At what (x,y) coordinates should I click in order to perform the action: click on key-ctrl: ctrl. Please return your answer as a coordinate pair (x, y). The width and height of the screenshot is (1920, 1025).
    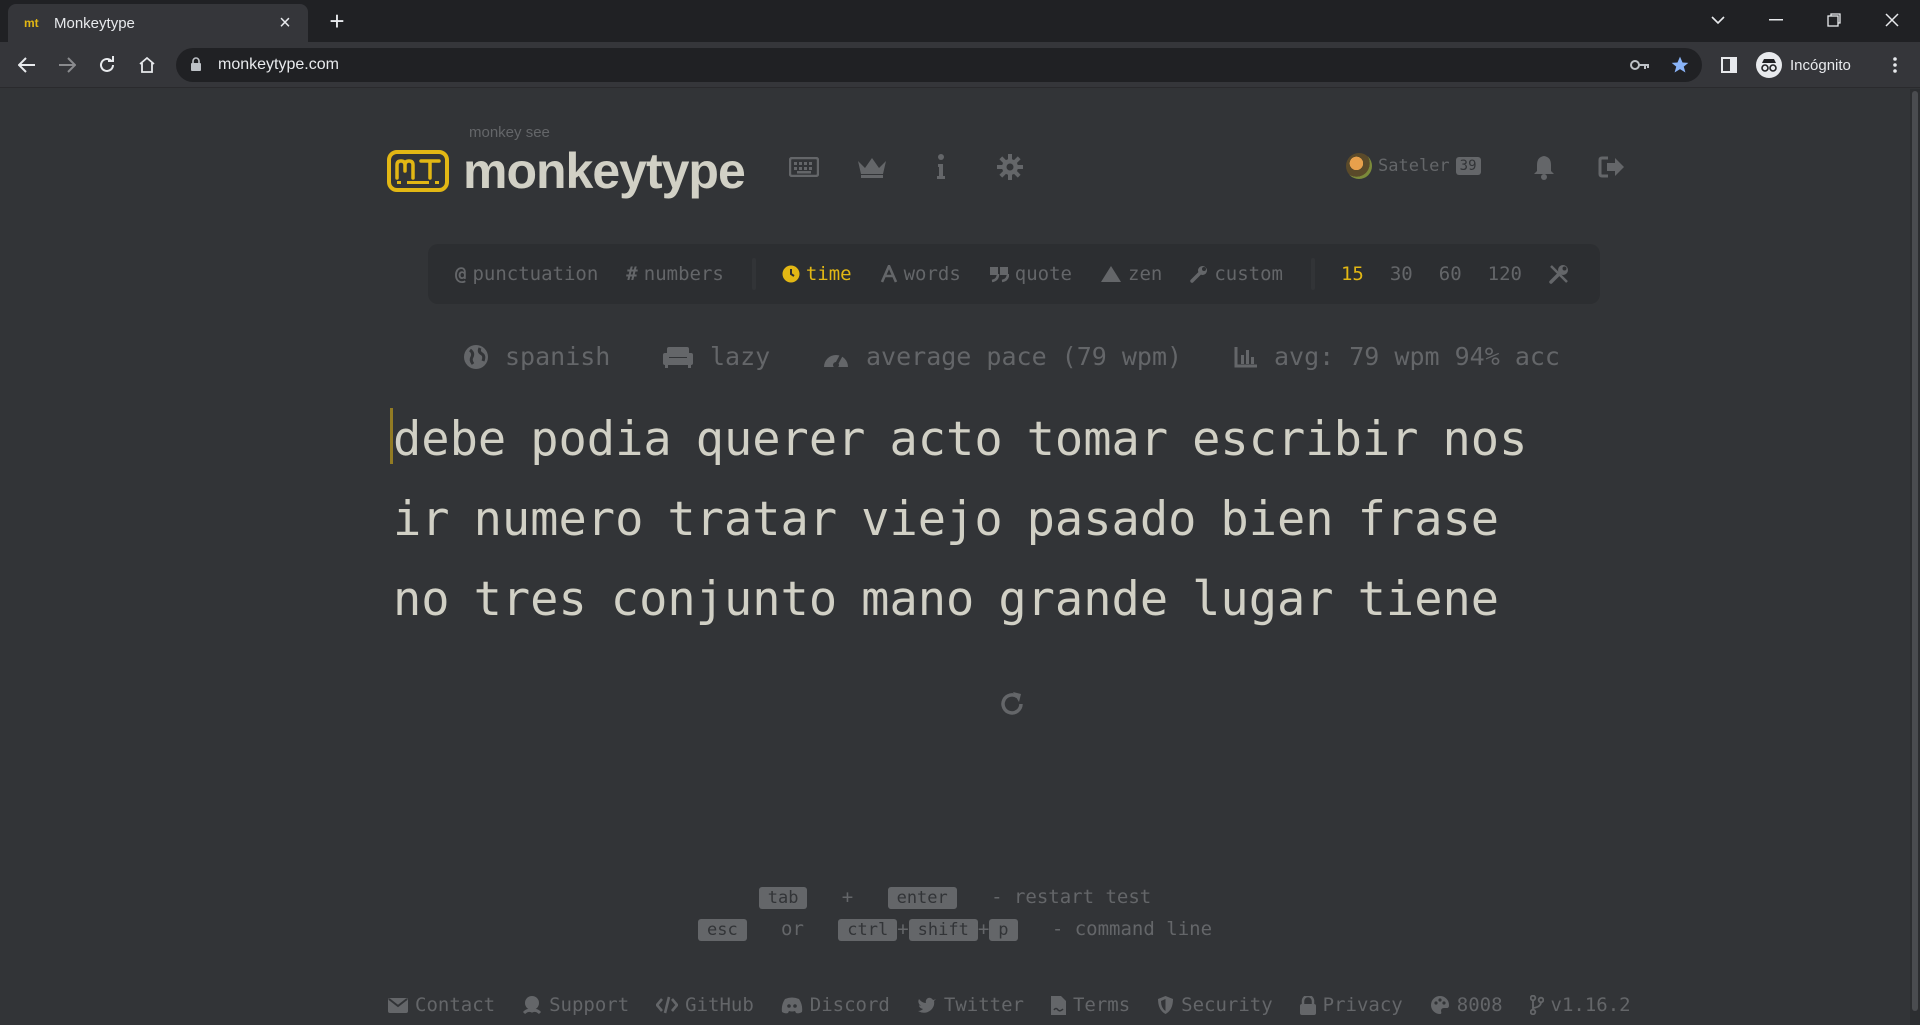
    Looking at the image, I should click on (868, 930).